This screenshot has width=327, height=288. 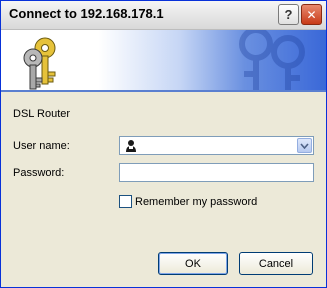 I want to click on ok-button-label: OK, so click(x=193, y=263).